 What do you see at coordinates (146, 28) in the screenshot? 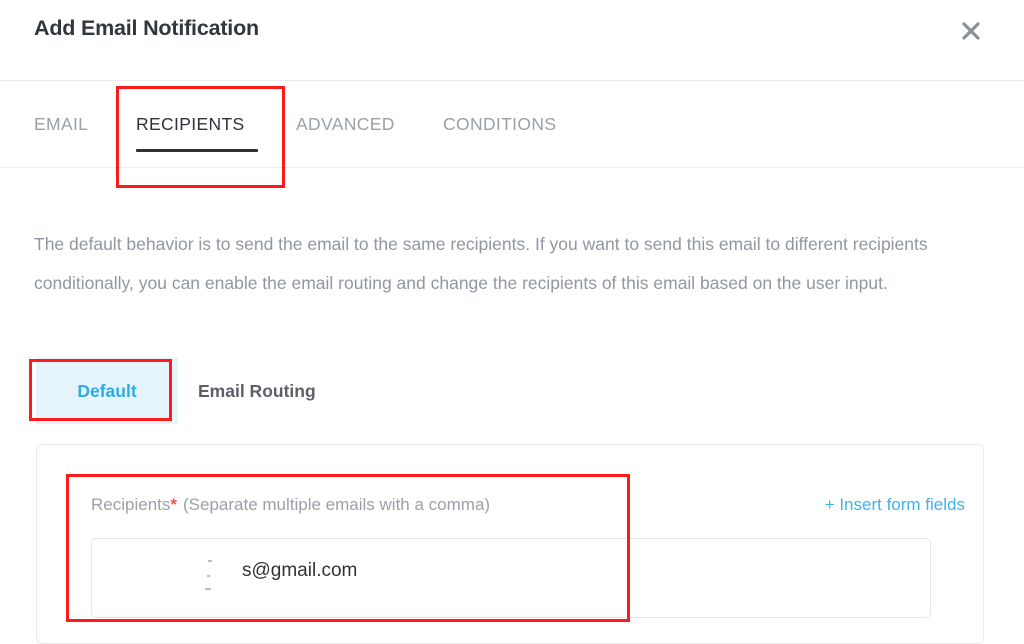
I see `page-title: Add Email Notification` at bounding box center [146, 28].